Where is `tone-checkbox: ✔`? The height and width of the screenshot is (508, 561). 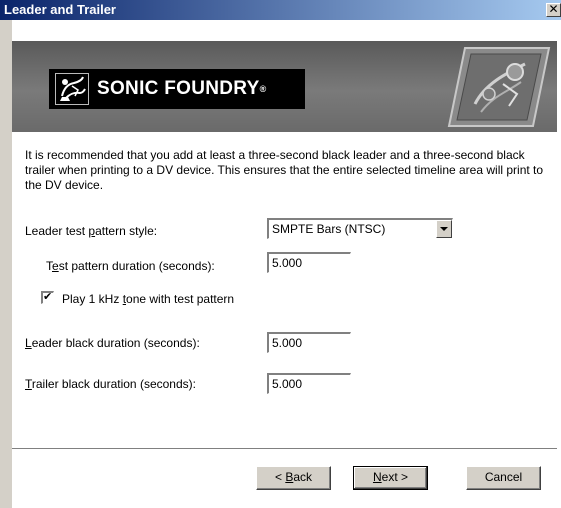 tone-checkbox: ✔ is located at coordinates (47, 297).